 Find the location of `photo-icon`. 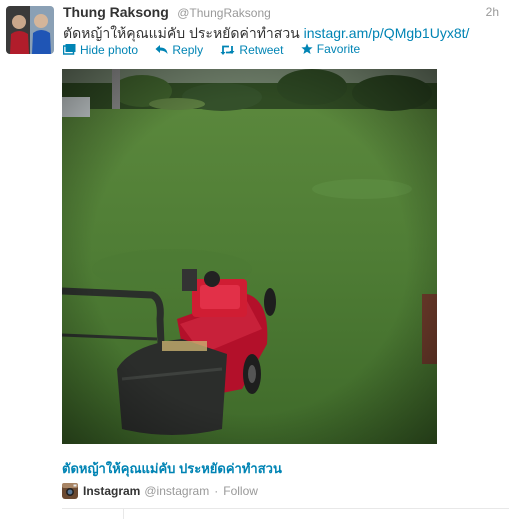

photo-icon is located at coordinates (69, 49).